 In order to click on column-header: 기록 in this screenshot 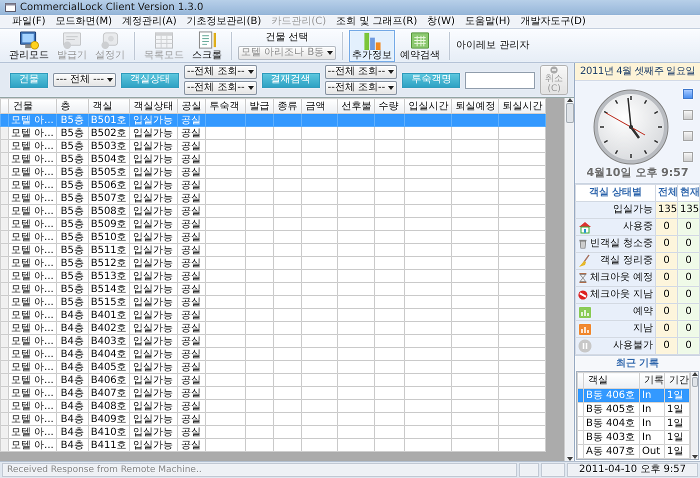, I will do `click(652, 380)`.